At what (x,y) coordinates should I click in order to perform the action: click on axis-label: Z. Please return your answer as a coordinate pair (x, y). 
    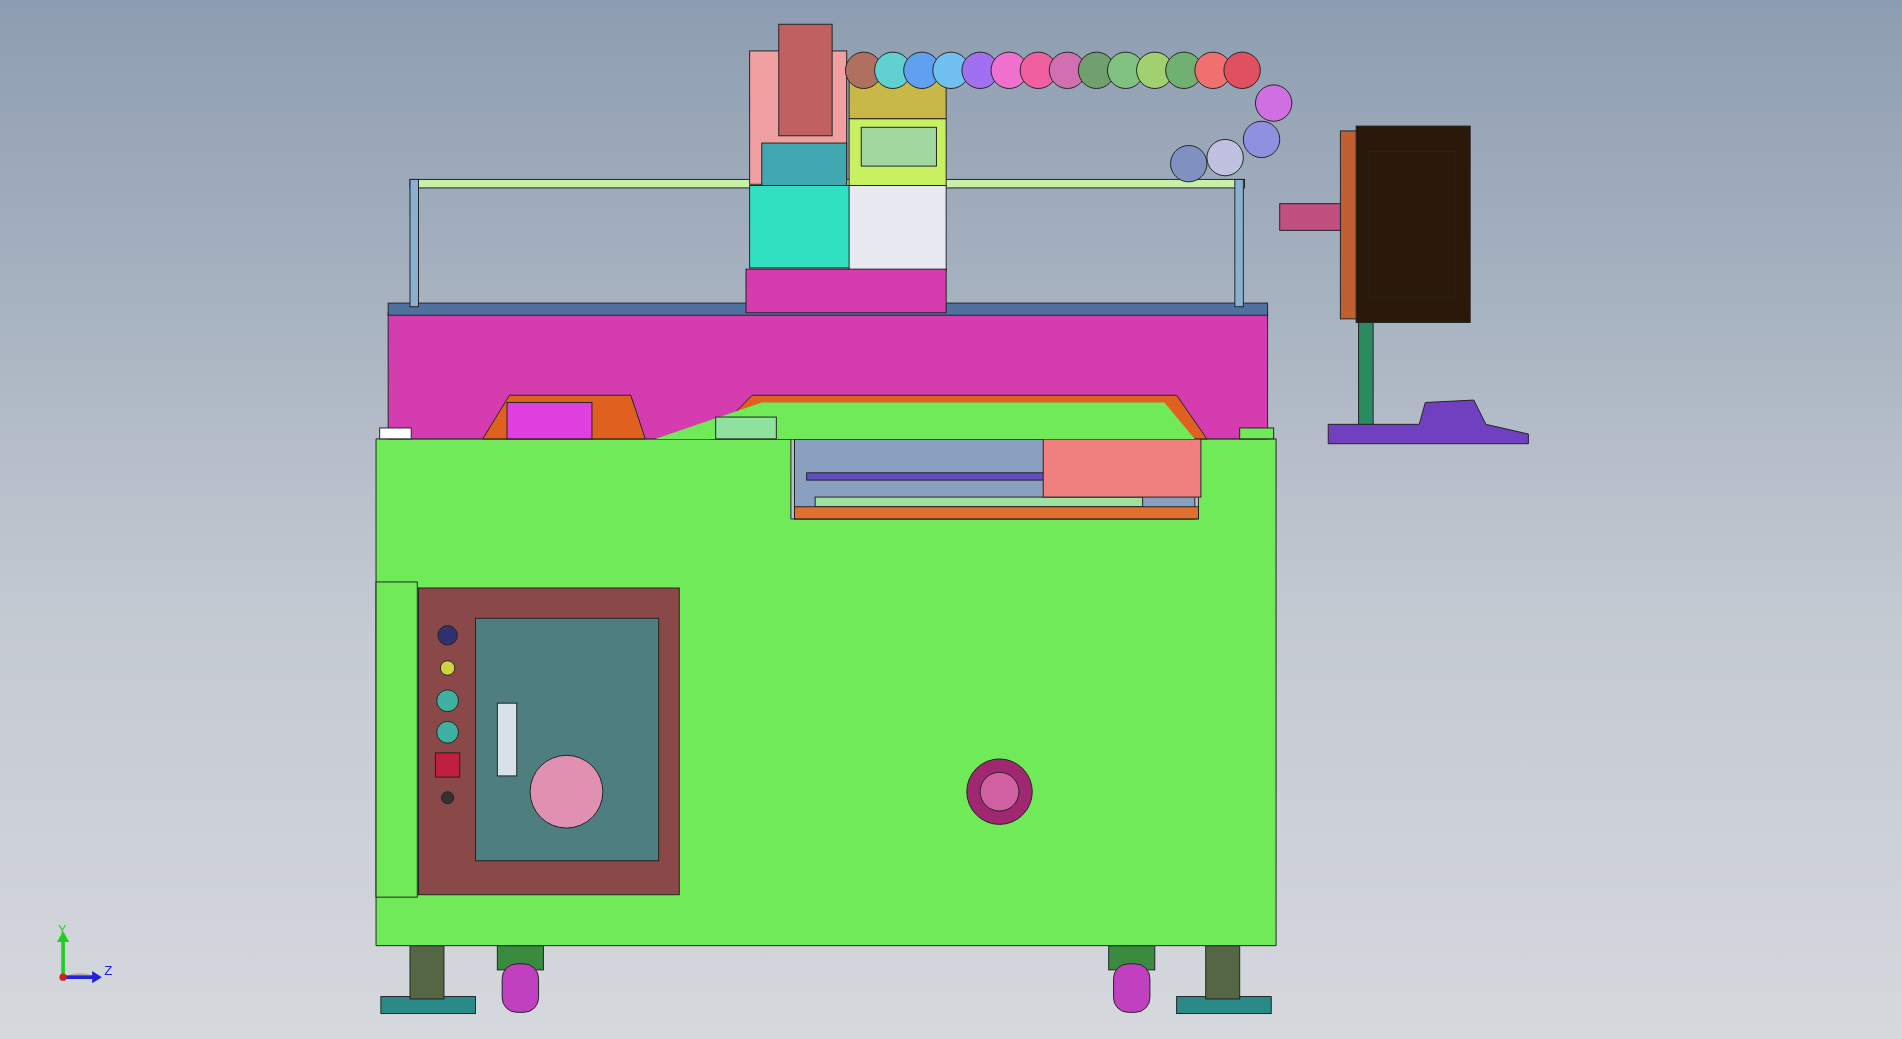
    Looking at the image, I should click on (108, 970).